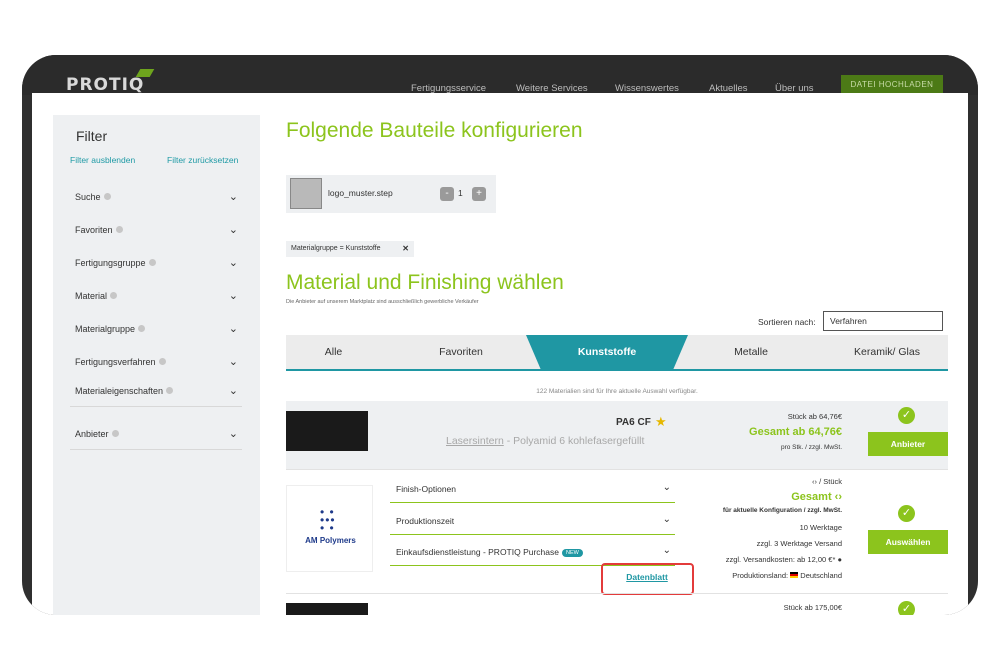 The width and height of the screenshot is (1000, 667). Describe the element at coordinates (839, 559) in the screenshot. I see `info-icon: ●` at that location.